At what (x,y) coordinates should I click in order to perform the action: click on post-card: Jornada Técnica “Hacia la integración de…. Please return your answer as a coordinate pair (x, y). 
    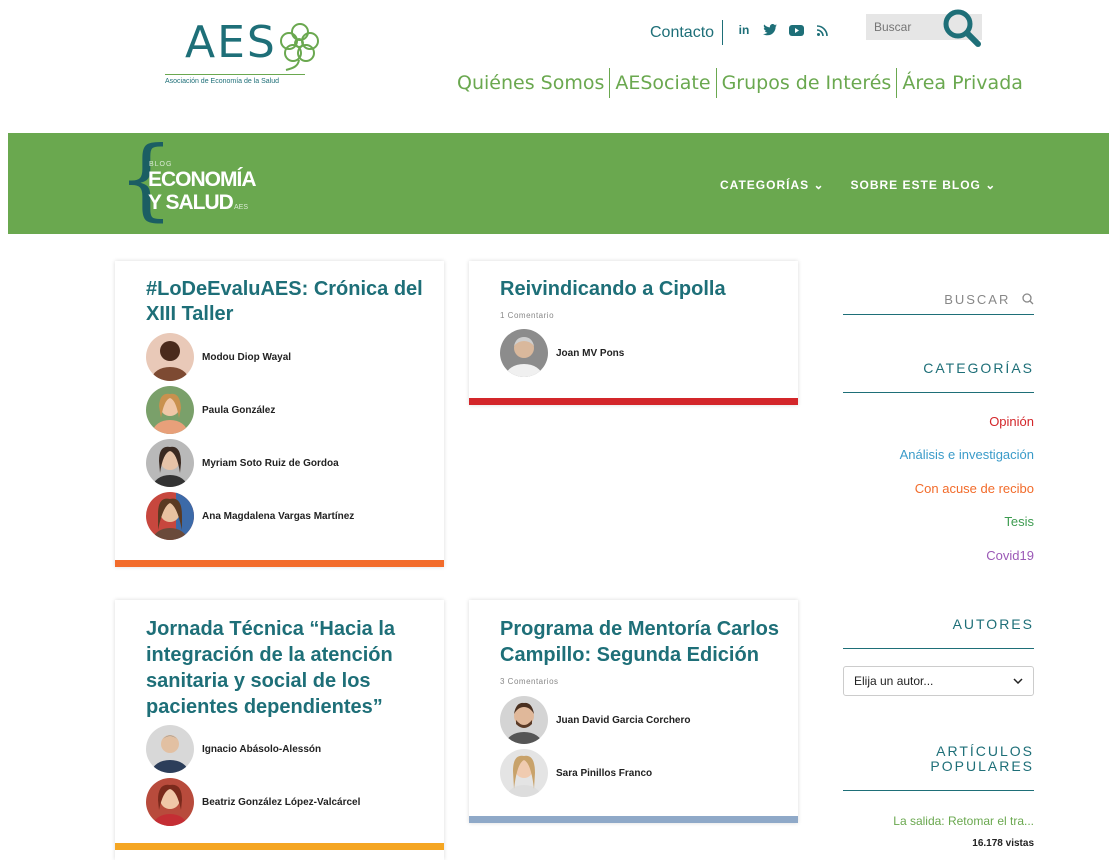
    Looking at the image, I should click on (279, 730).